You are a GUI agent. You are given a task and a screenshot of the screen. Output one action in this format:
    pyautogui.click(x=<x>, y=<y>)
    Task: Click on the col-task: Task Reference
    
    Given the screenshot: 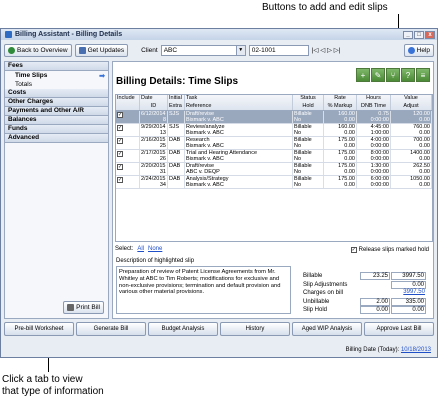 What is the action you would take?
    pyautogui.click(x=239, y=102)
    